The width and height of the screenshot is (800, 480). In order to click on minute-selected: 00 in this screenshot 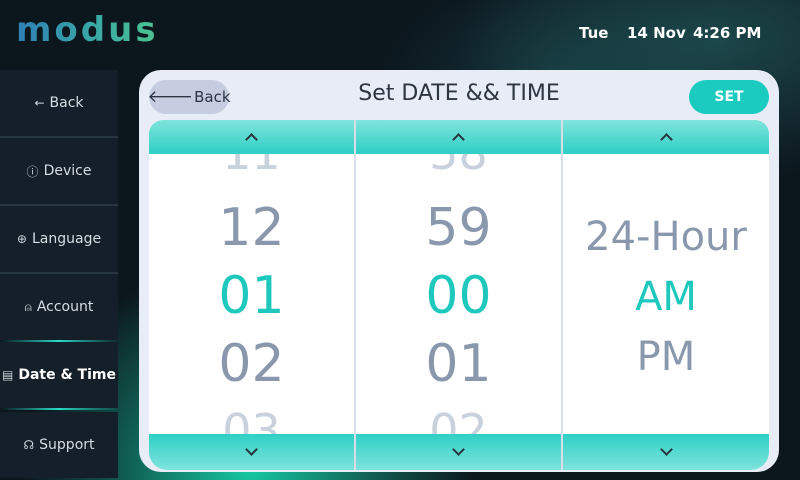, I will do `click(458, 296)`.